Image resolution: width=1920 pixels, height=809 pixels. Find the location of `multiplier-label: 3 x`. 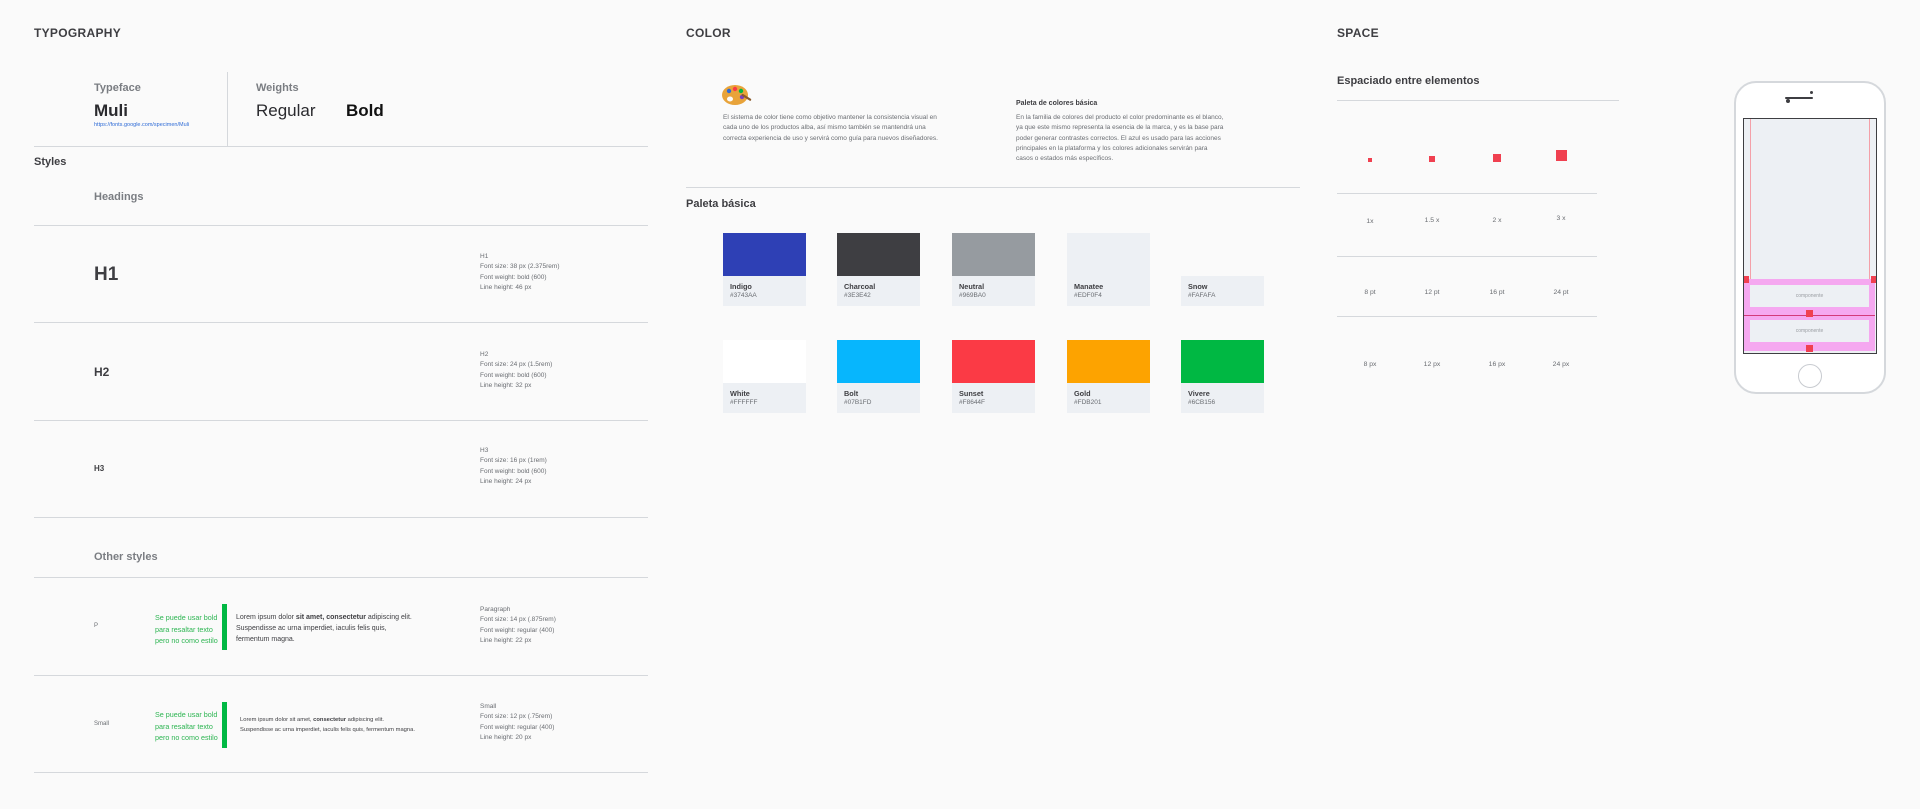

multiplier-label: 3 x is located at coordinates (1561, 218).